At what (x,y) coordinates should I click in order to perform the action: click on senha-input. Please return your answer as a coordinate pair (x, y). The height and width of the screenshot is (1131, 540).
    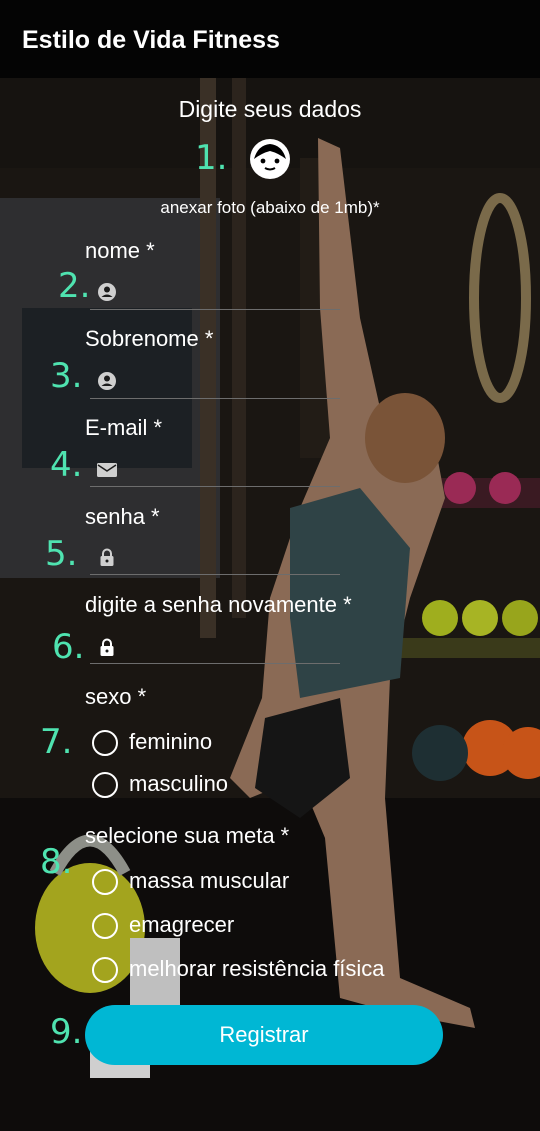
    Looking at the image, I should click on (232, 558).